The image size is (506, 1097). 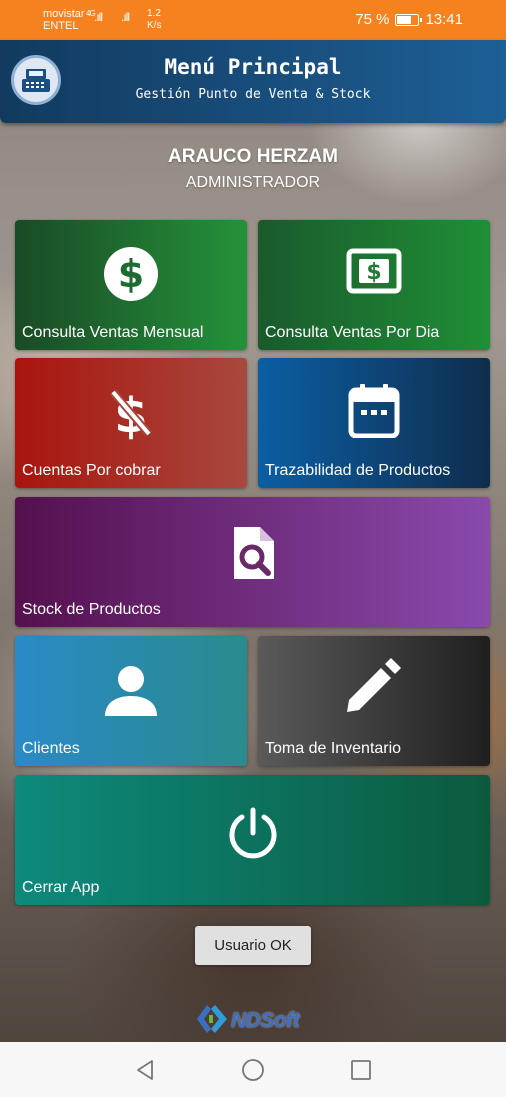 I want to click on tile-consulta-ventas-mensual: $ Consulta Ventas Mensual, so click(x=131, y=285).